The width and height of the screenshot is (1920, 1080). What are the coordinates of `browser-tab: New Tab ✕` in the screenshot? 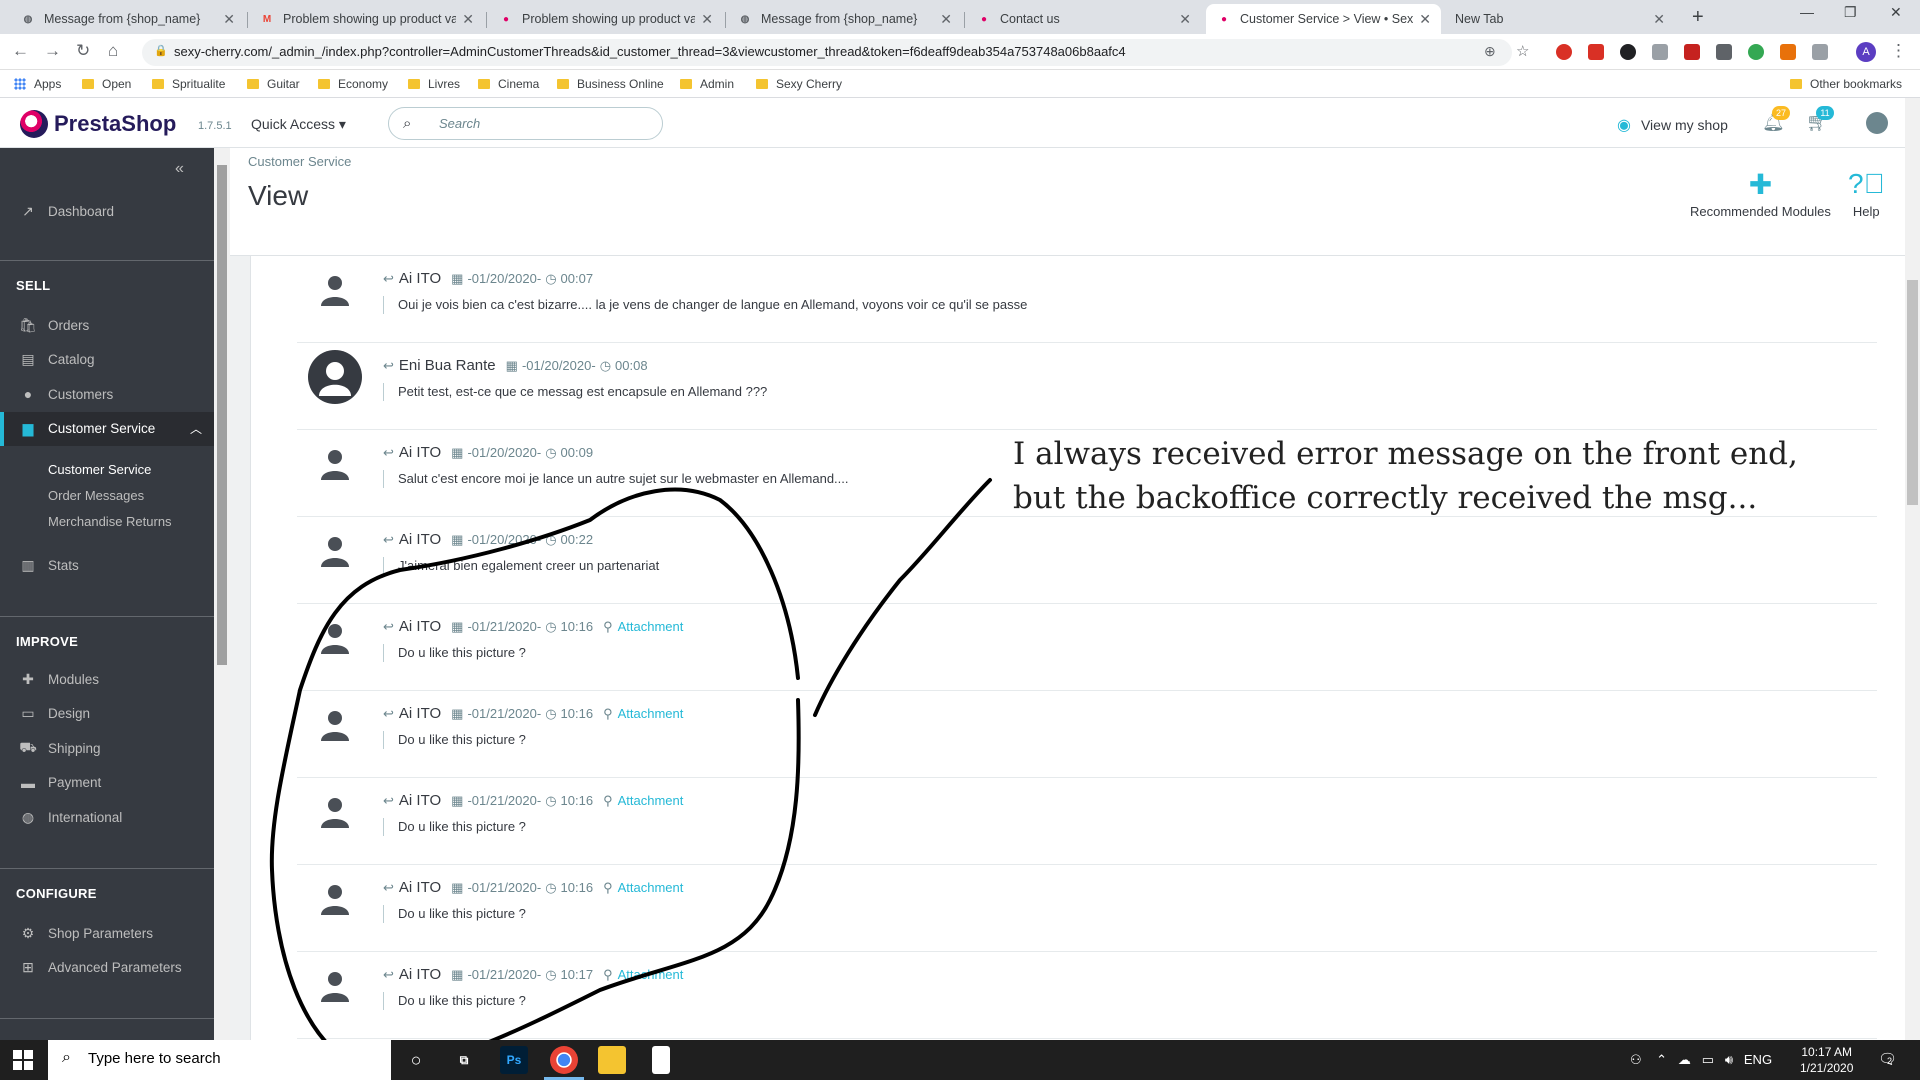 It's located at (1560, 19).